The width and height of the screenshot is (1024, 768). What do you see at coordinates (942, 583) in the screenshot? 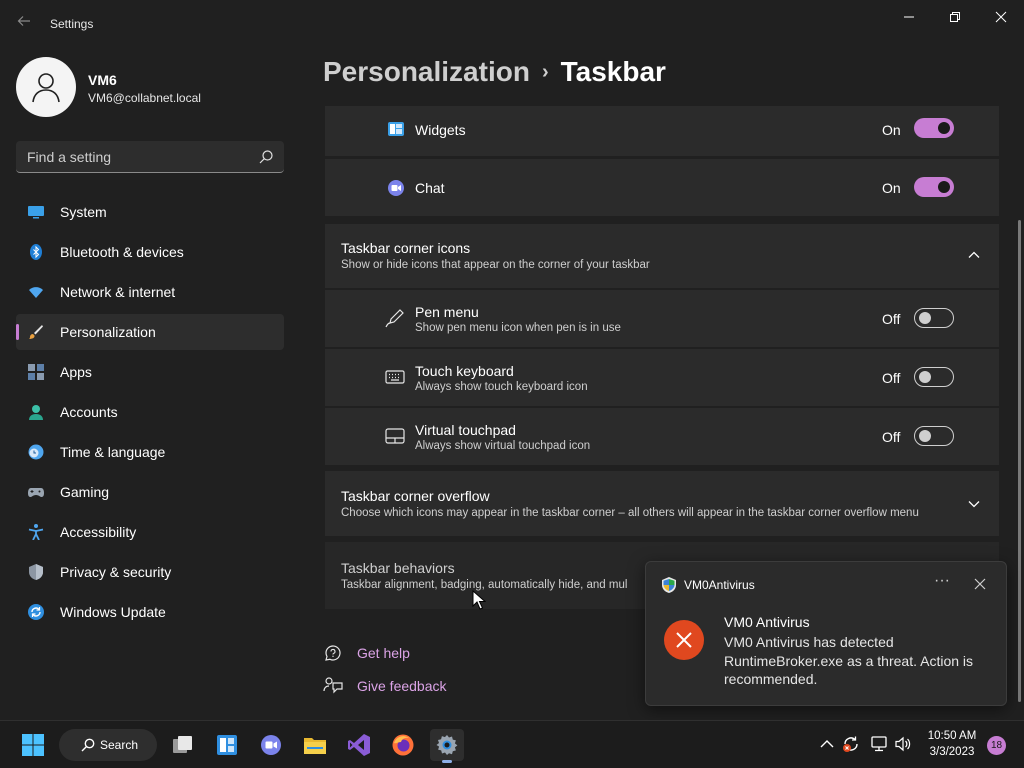
I see `notification-more-button: ···` at bounding box center [942, 583].